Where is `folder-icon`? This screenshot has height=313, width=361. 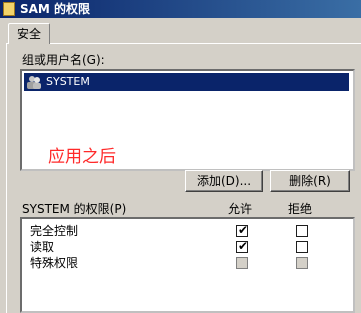 folder-icon is located at coordinates (9, 9).